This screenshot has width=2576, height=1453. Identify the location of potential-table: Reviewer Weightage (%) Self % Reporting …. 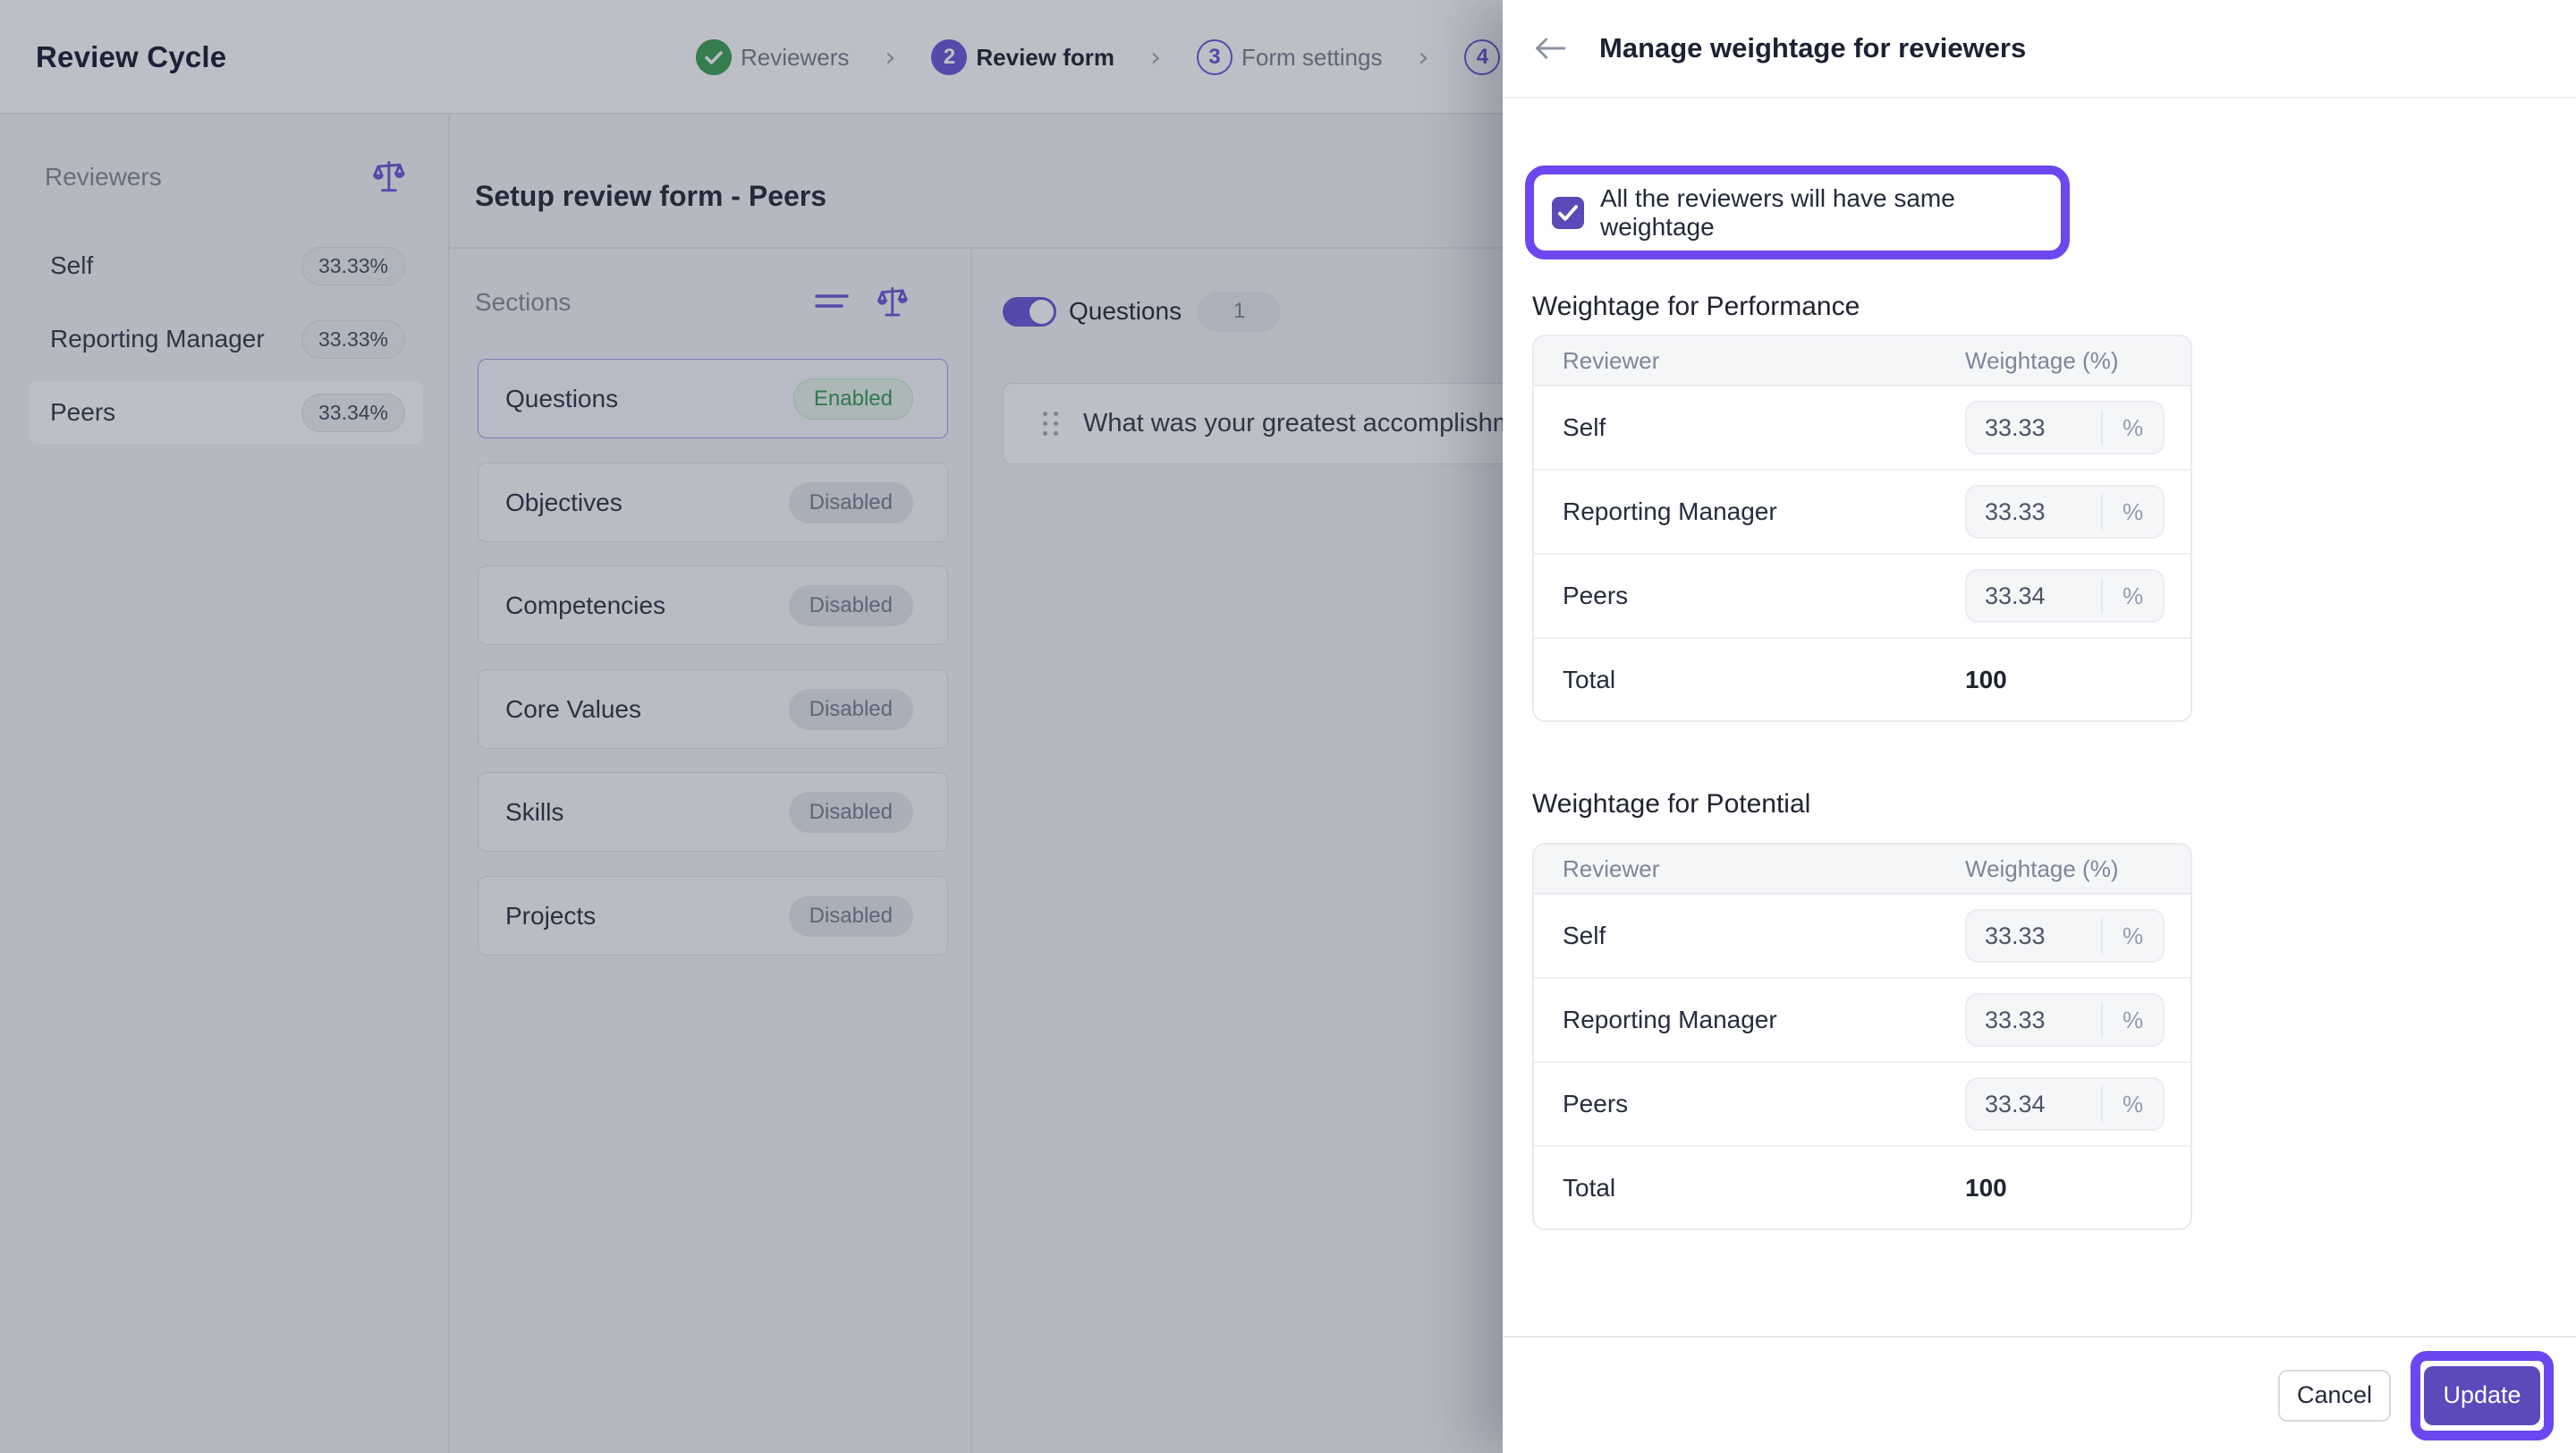
(1862, 1036).